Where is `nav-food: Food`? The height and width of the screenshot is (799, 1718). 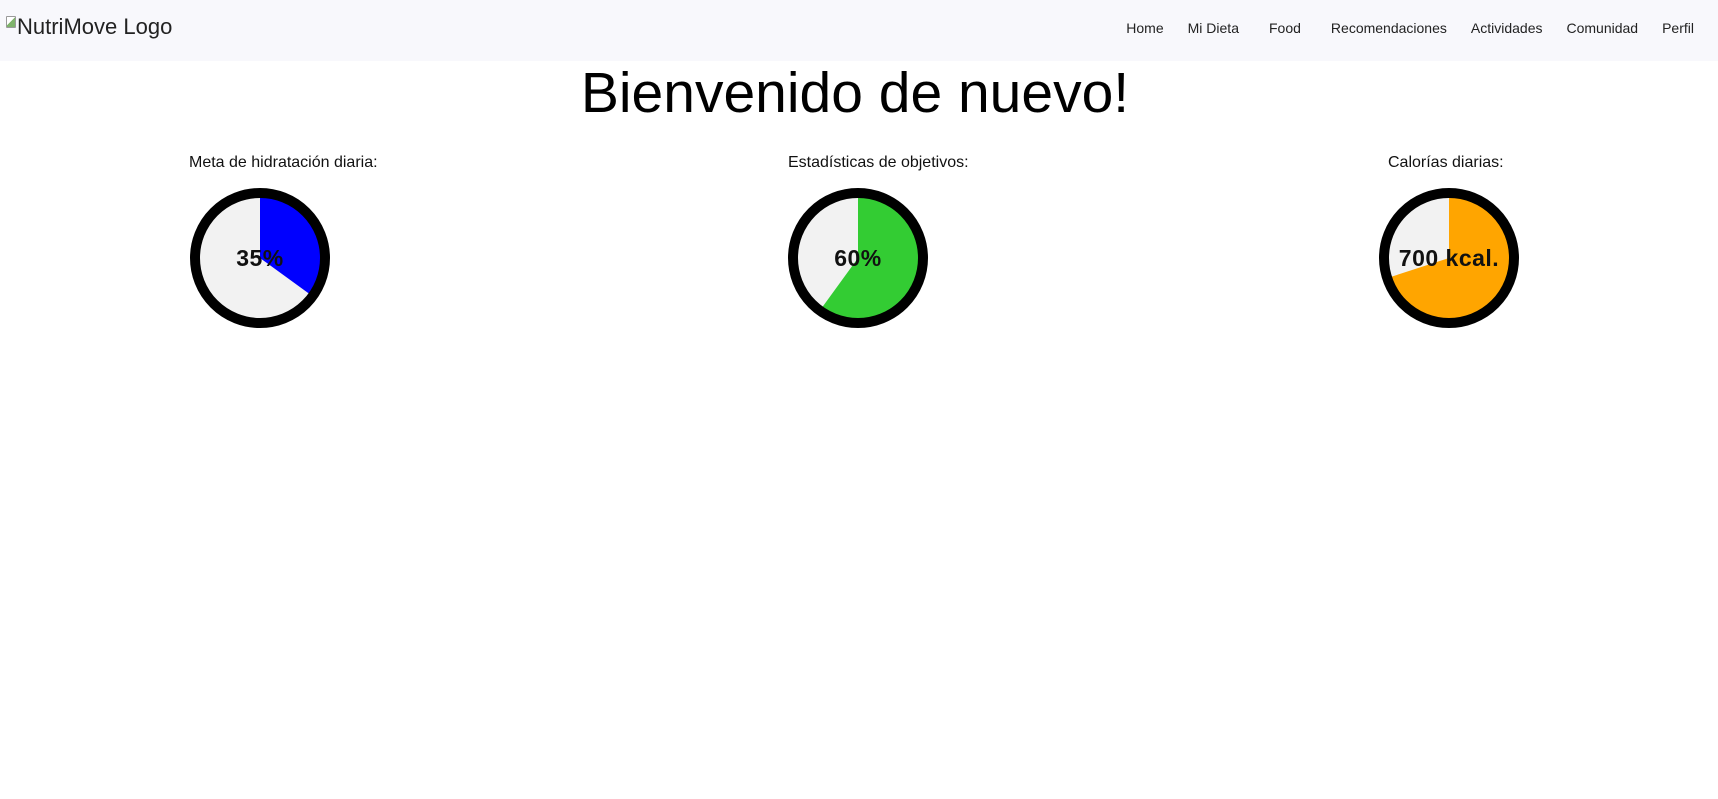 nav-food: Food is located at coordinates (1285, 28).